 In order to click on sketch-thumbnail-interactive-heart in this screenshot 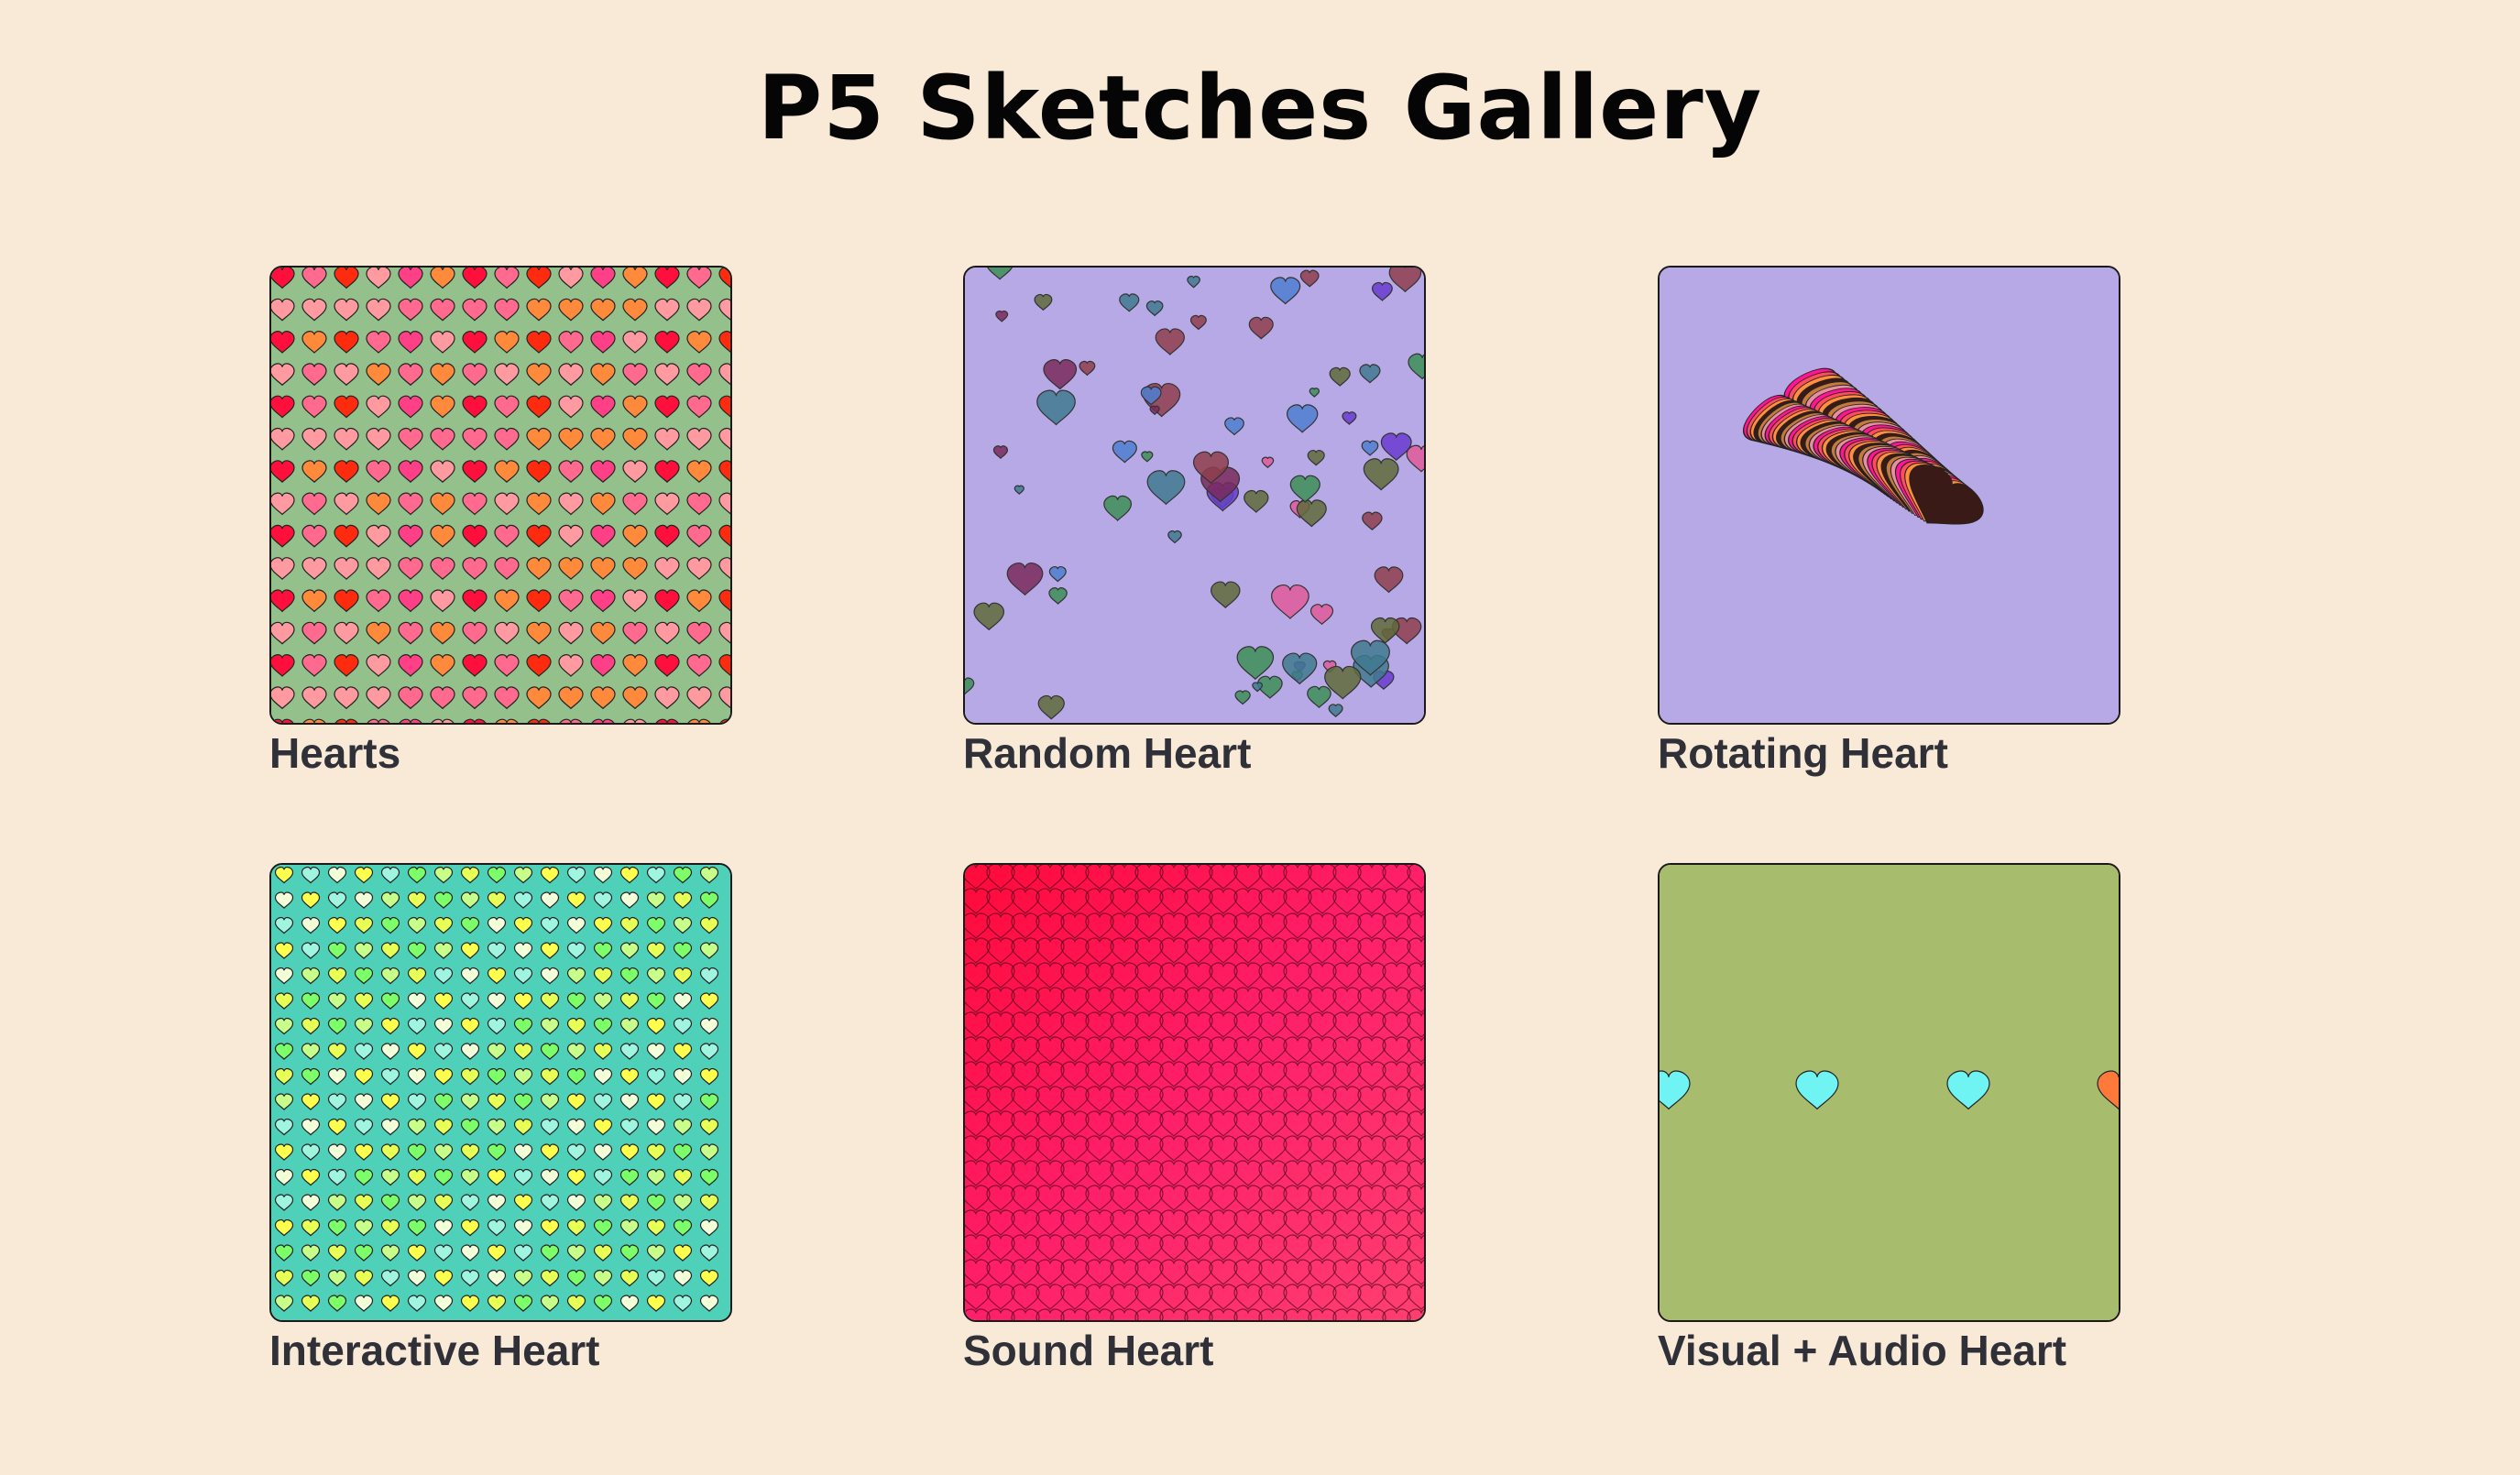, I will do `click(500, 1092)`.